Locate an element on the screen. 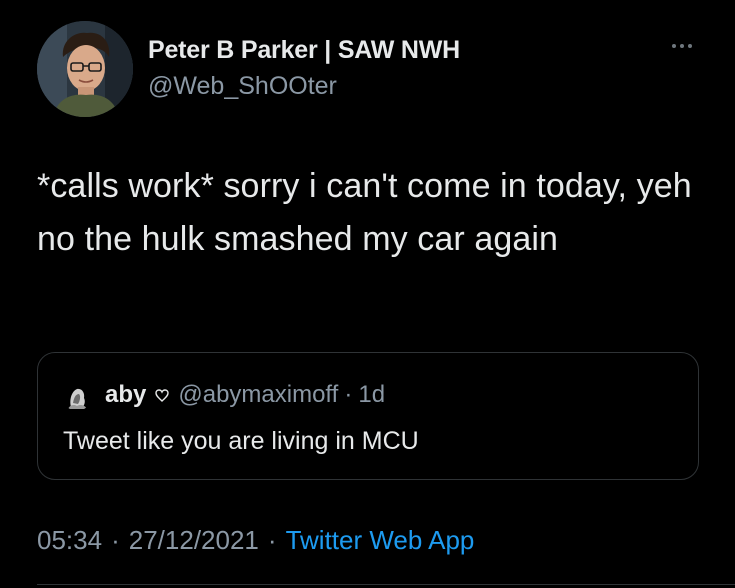 This screenshot has height=588, width=735. avatar-icon is located at coordinates (85, 69).